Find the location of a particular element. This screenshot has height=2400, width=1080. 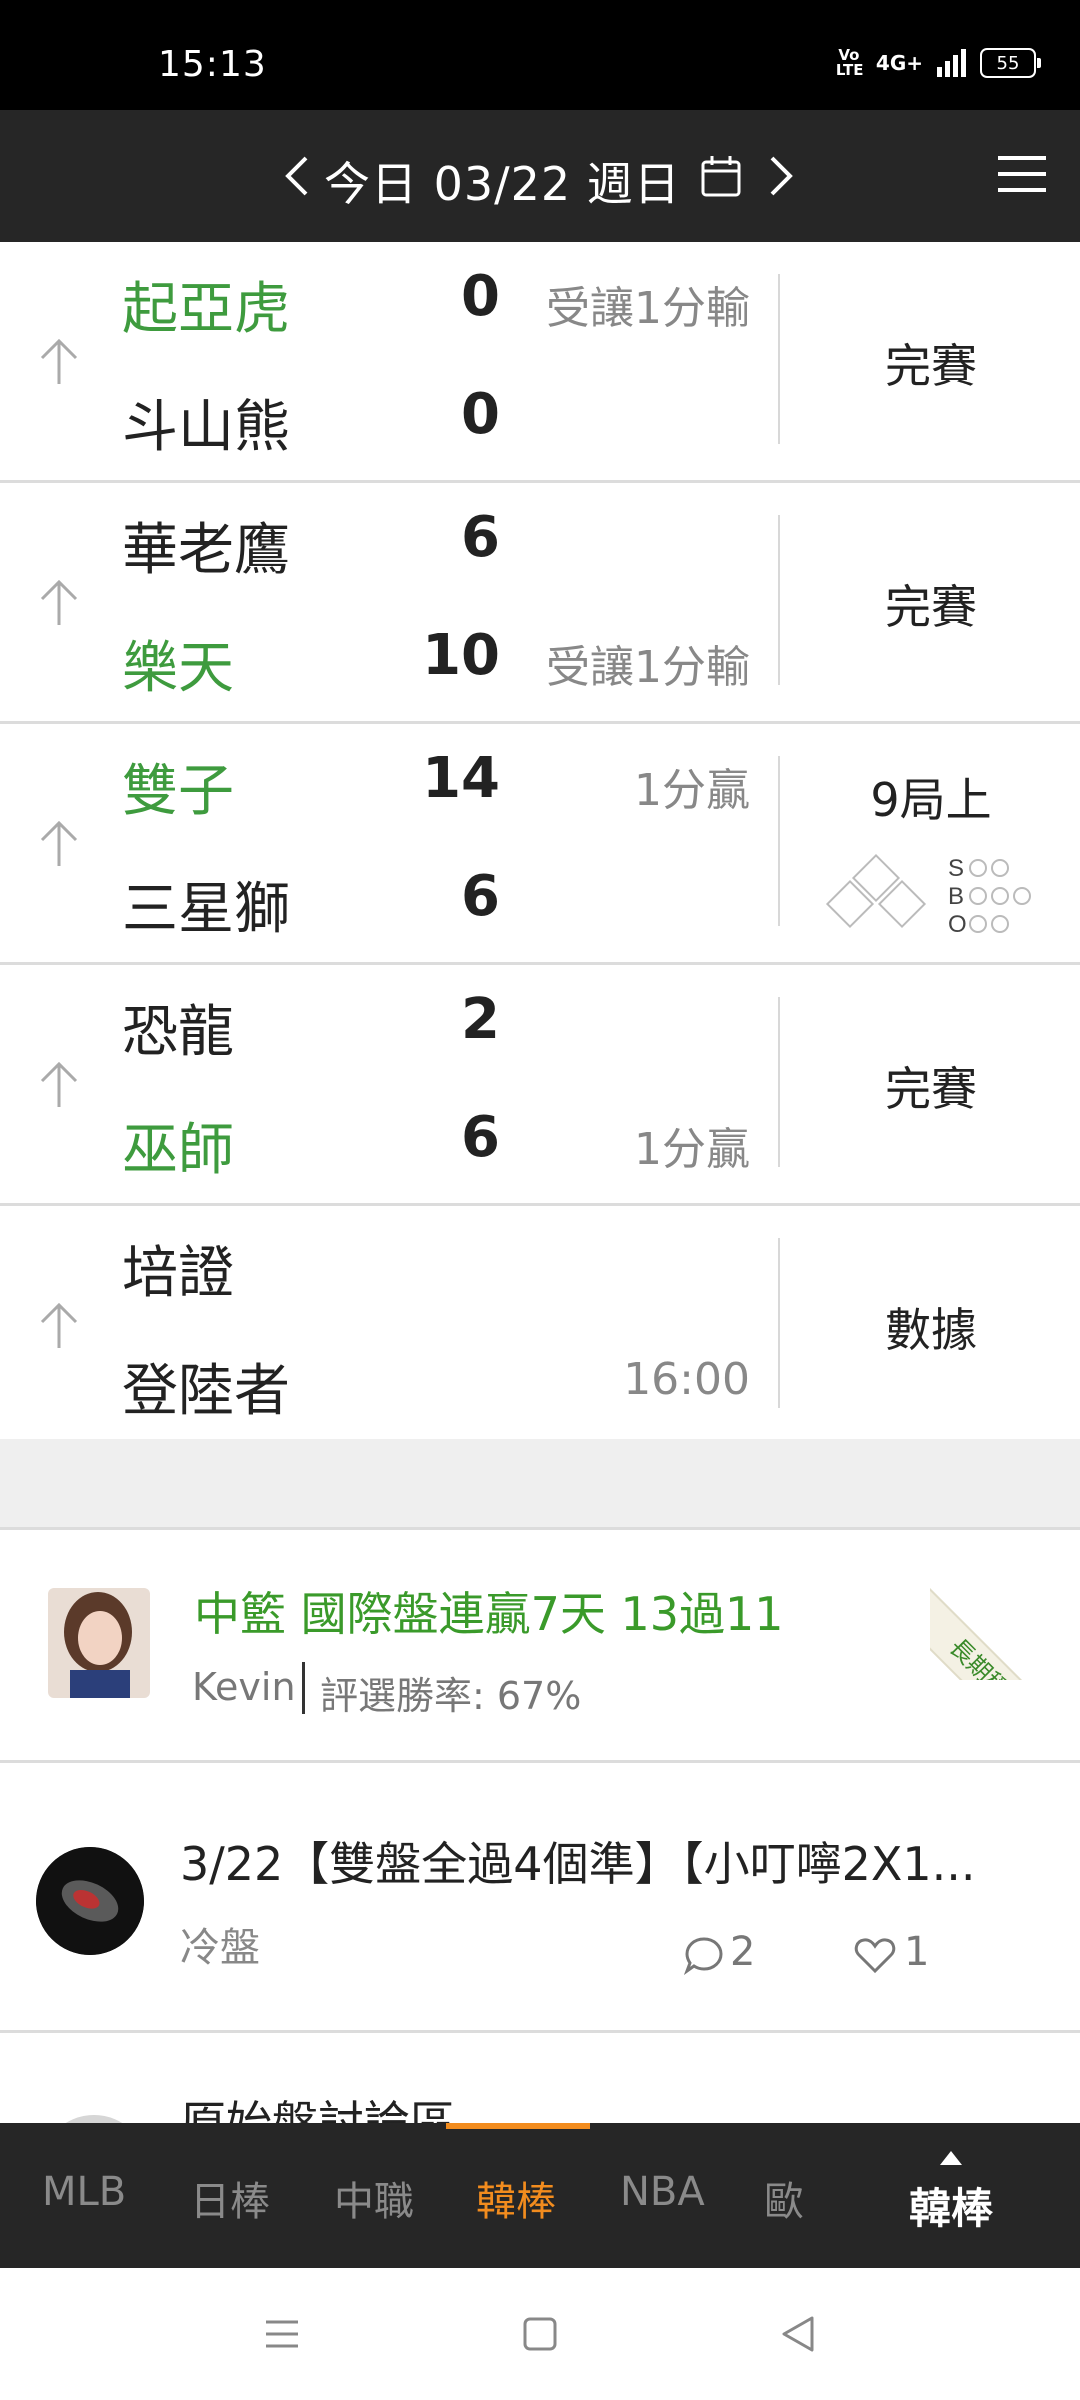

team-name: 培證 is located at coordinates (178, 1273).